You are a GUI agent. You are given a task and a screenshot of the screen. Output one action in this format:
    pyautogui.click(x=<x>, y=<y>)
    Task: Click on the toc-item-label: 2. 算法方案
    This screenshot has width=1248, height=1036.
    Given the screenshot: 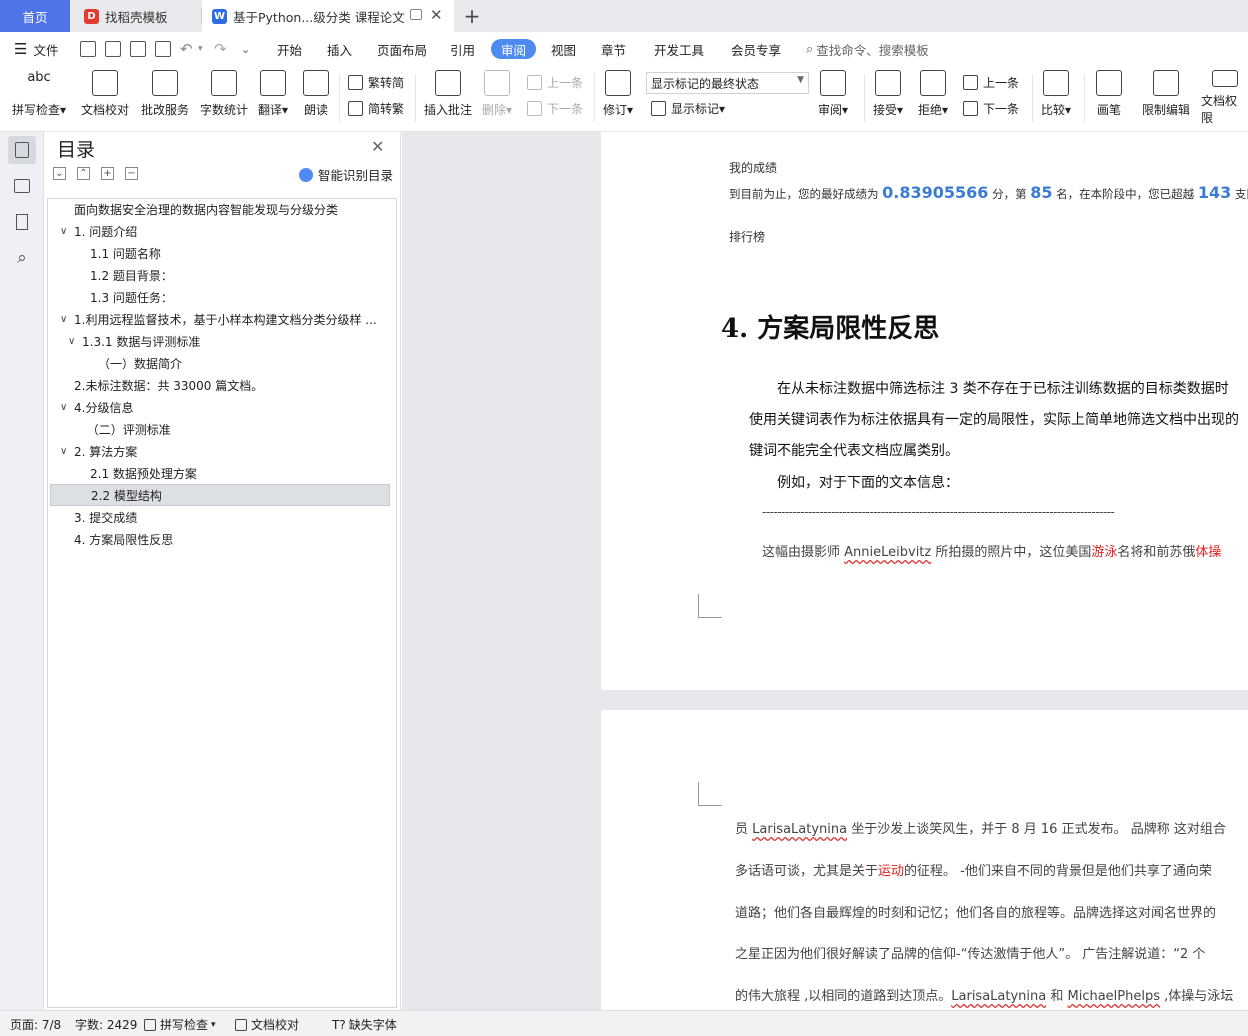 What is the action you would take?
    pyautogui.click(x=106, y=451)
    